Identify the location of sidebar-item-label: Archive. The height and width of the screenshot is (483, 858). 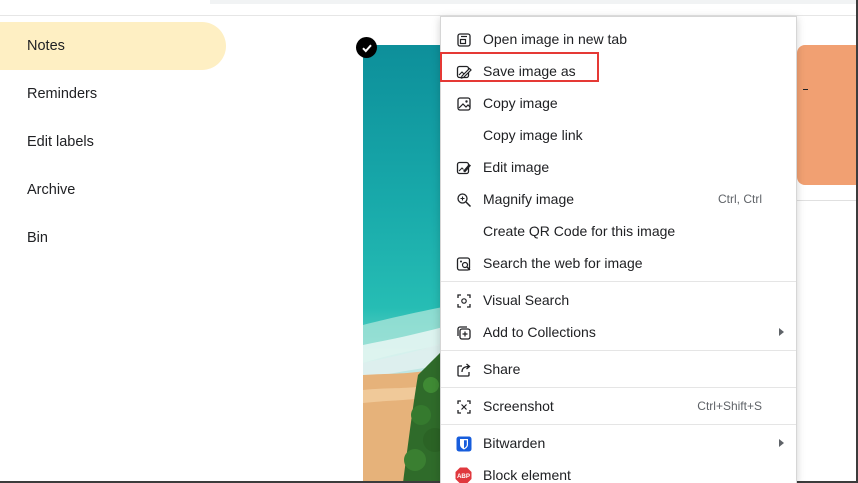
(51, 190).